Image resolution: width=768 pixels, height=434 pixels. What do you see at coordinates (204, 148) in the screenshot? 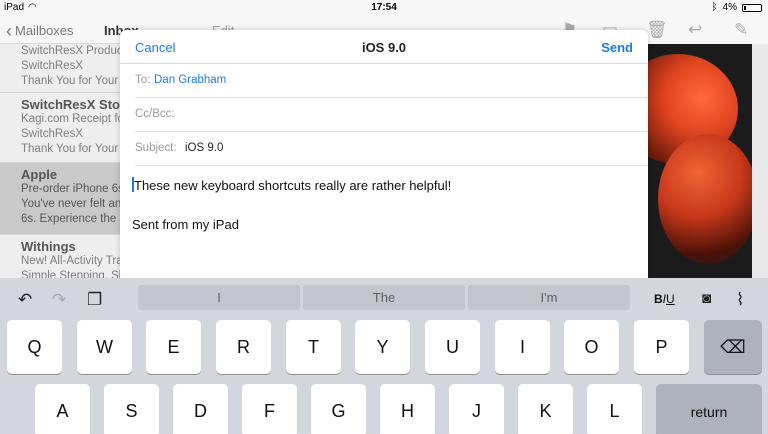
I see `subject-value: iOS 9.0` at bounding box center [204, 148].